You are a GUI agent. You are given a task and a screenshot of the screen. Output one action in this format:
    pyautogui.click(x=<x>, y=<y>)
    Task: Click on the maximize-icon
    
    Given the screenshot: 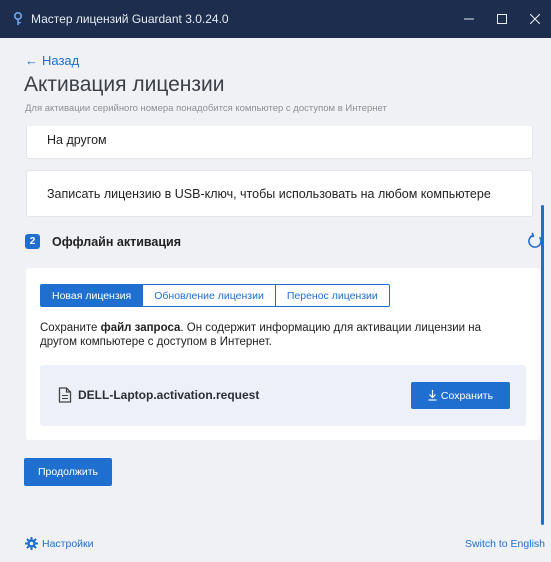 What is the action you would take?
    pyautogui.click(x=501, y=19)
    